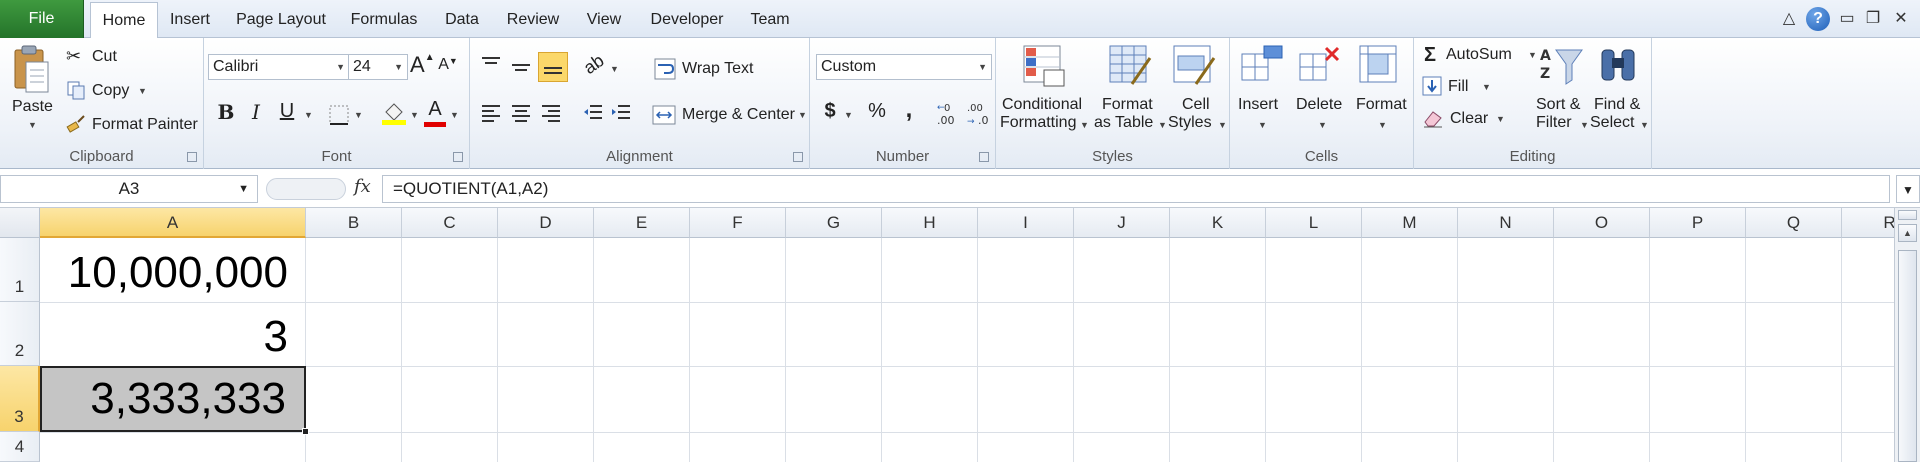 The height and width of the screenshot is (462, 1920). I want to click on row-header-1: 1, so click(20, 270).